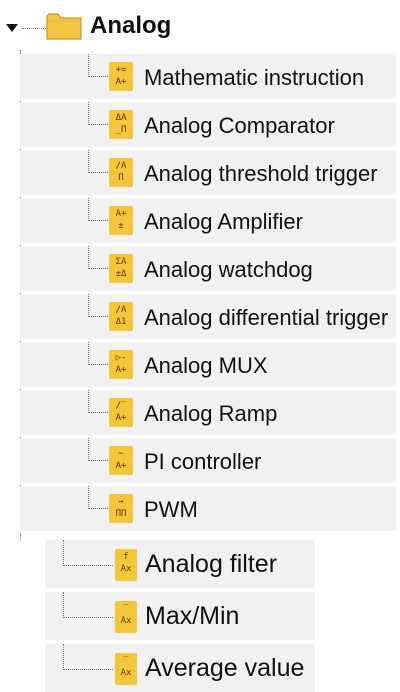 The height and width of the screenshot is (692, 400). I want to click on tree-item-label: Analog Amplifier, so click(223, 221).